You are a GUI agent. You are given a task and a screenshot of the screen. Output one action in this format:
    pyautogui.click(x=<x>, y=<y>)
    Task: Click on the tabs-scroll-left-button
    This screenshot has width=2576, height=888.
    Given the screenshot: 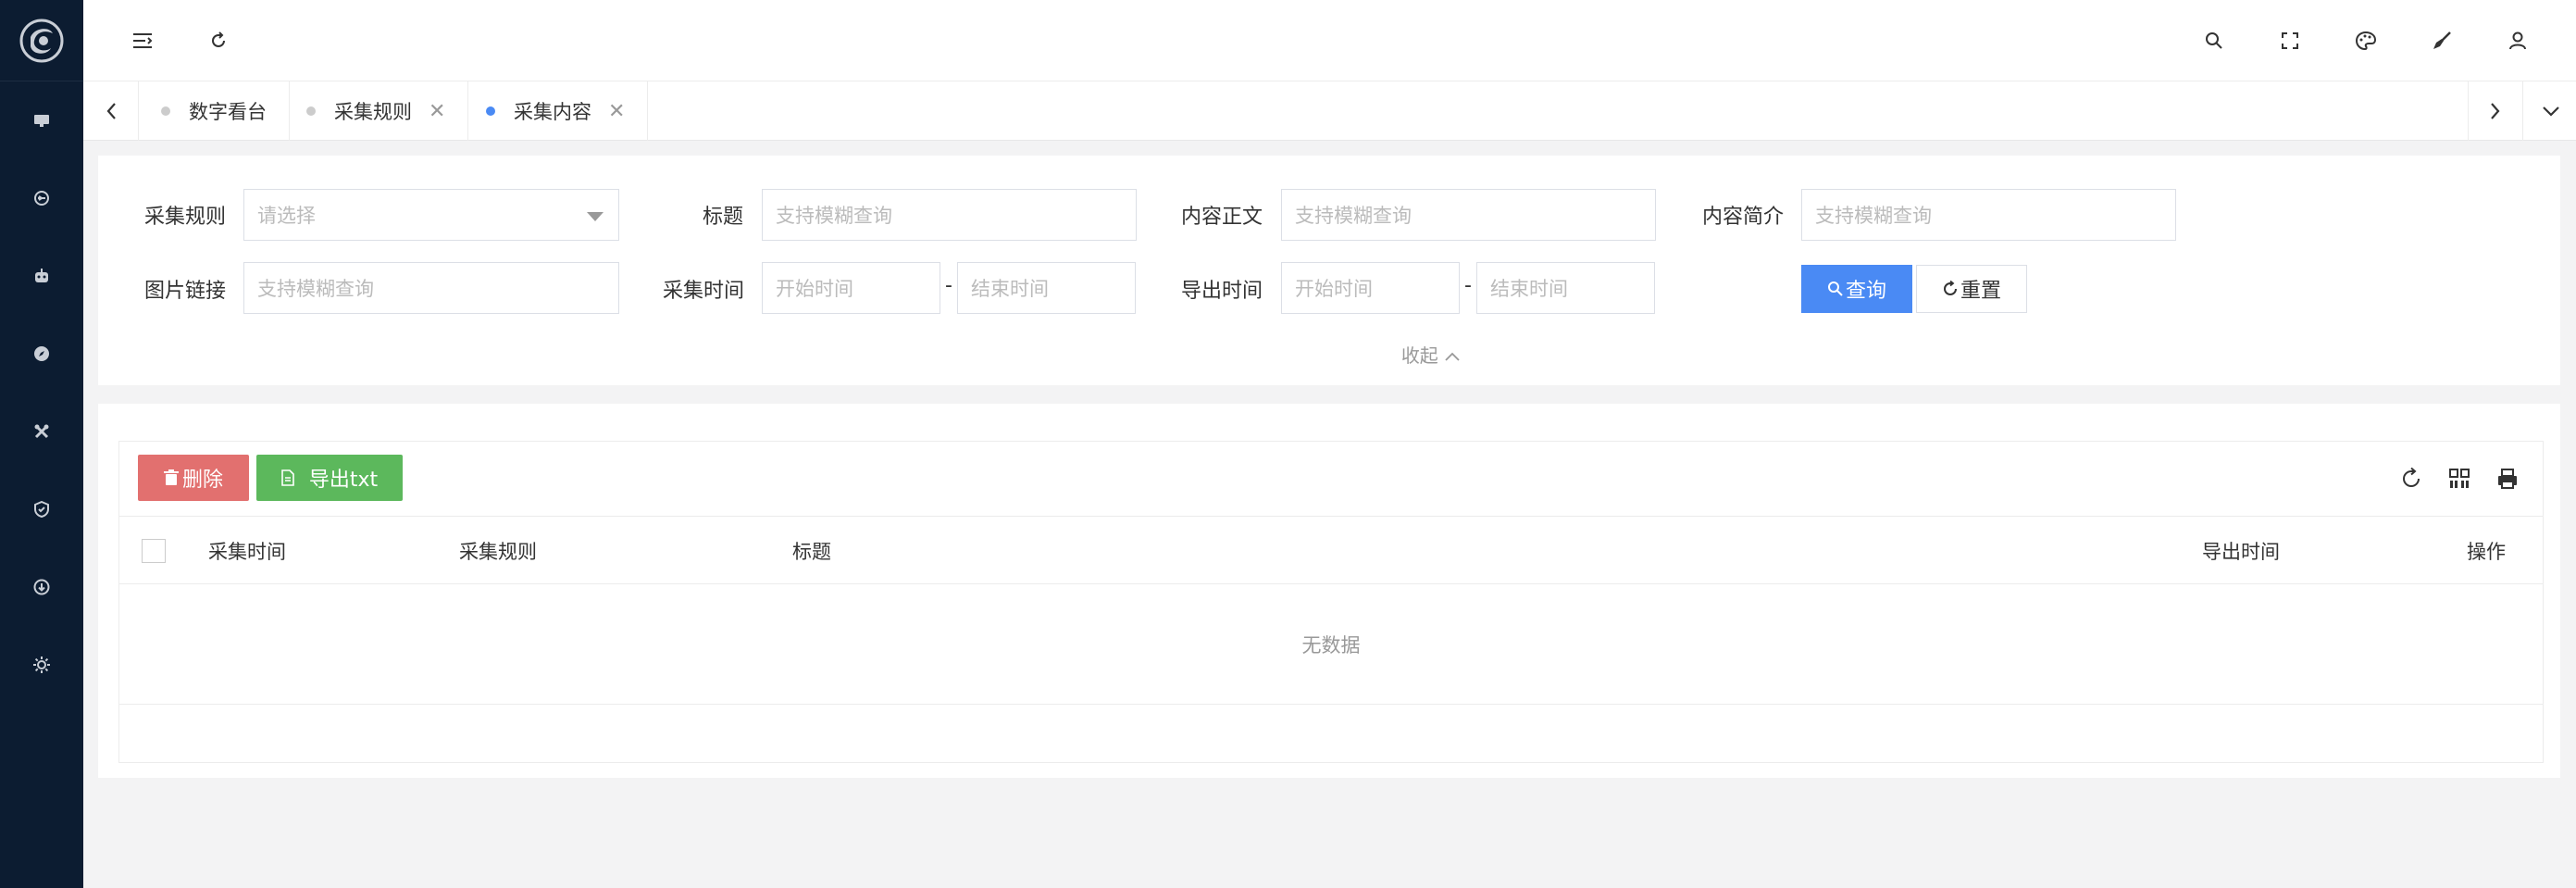 What is the action you would take?
    pyautogui.click(x=111, y=111)
    